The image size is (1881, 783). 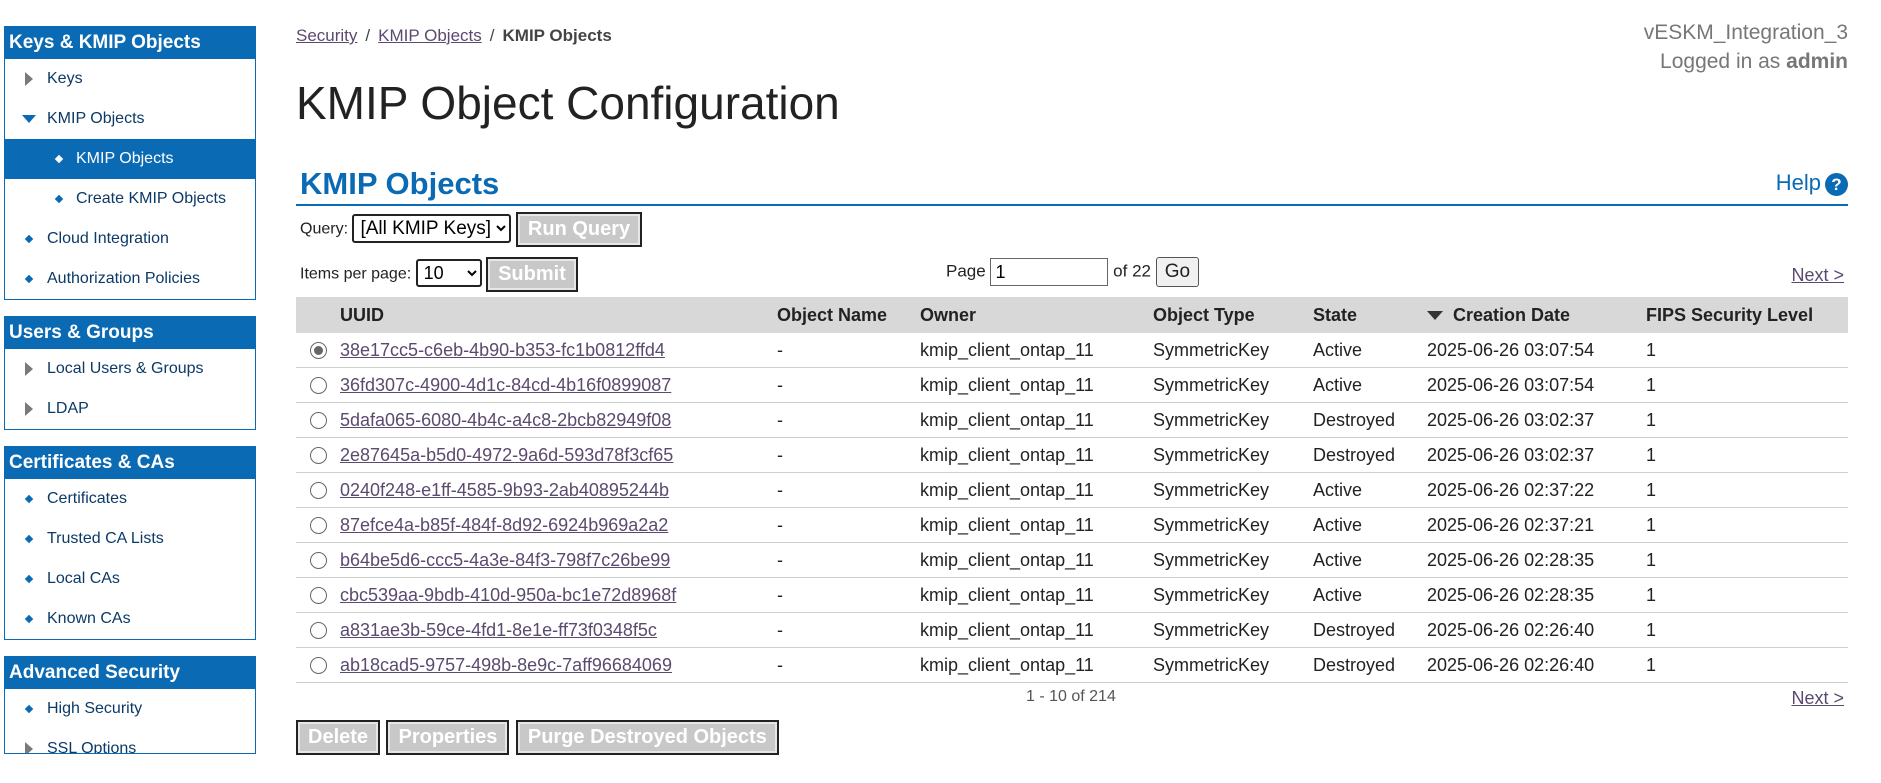 I want to click on sidebar-item-ssl-options: SSL Options, so click(x=130, y=741).